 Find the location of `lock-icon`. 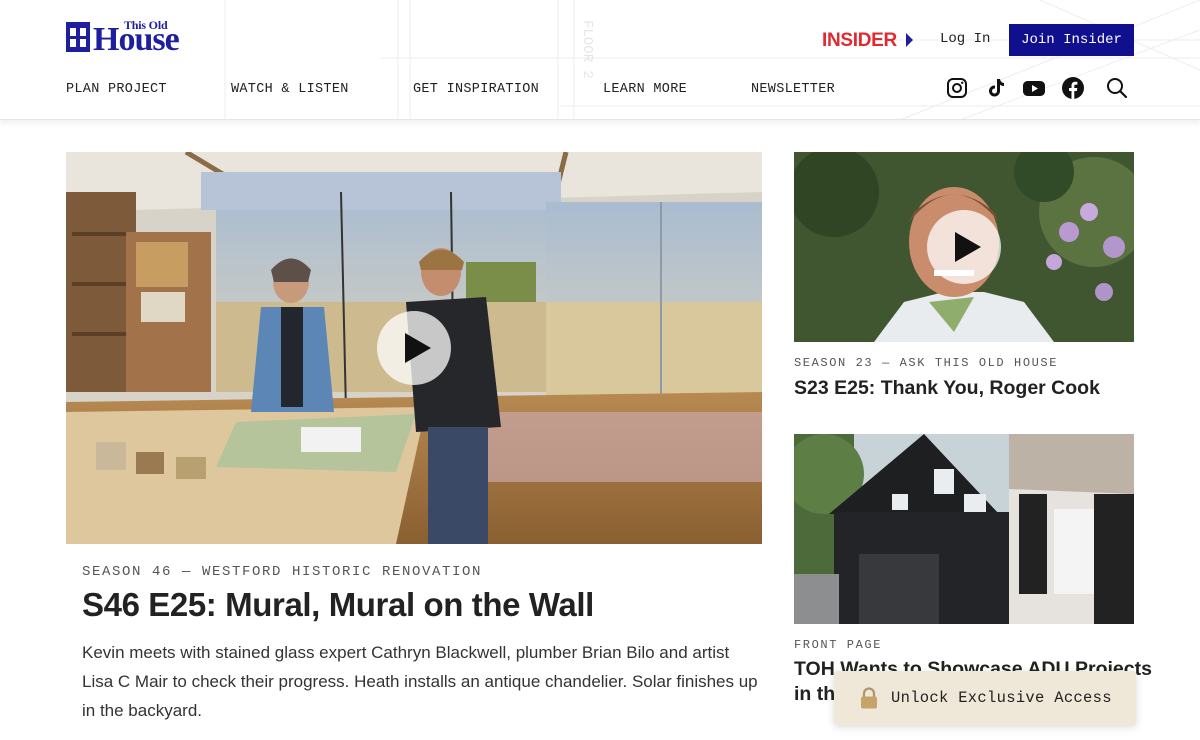

lock-icon is located at coordinates (869, 698).